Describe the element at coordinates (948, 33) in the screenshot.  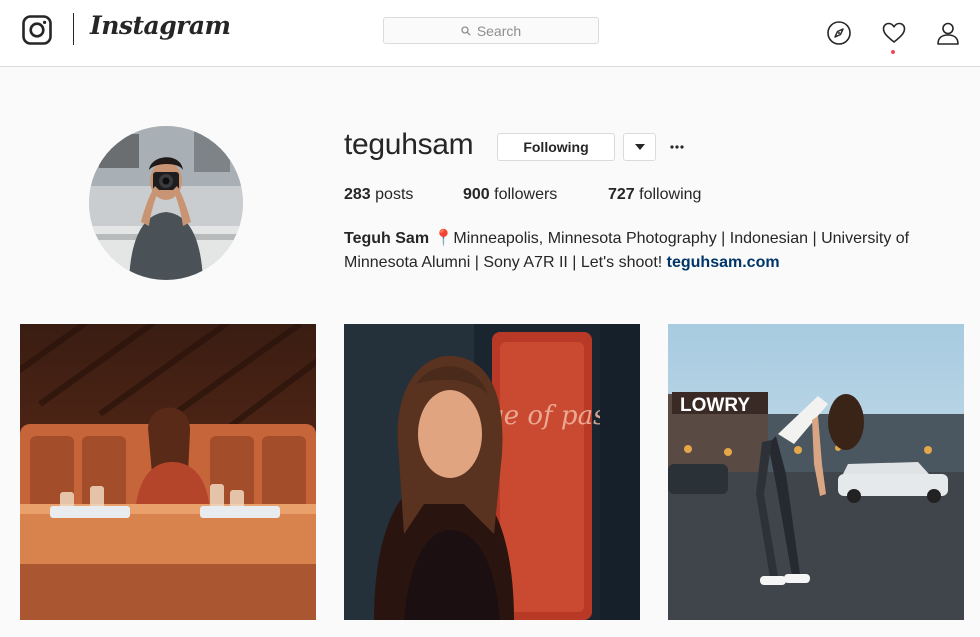
I see `profile-icon` at that location.